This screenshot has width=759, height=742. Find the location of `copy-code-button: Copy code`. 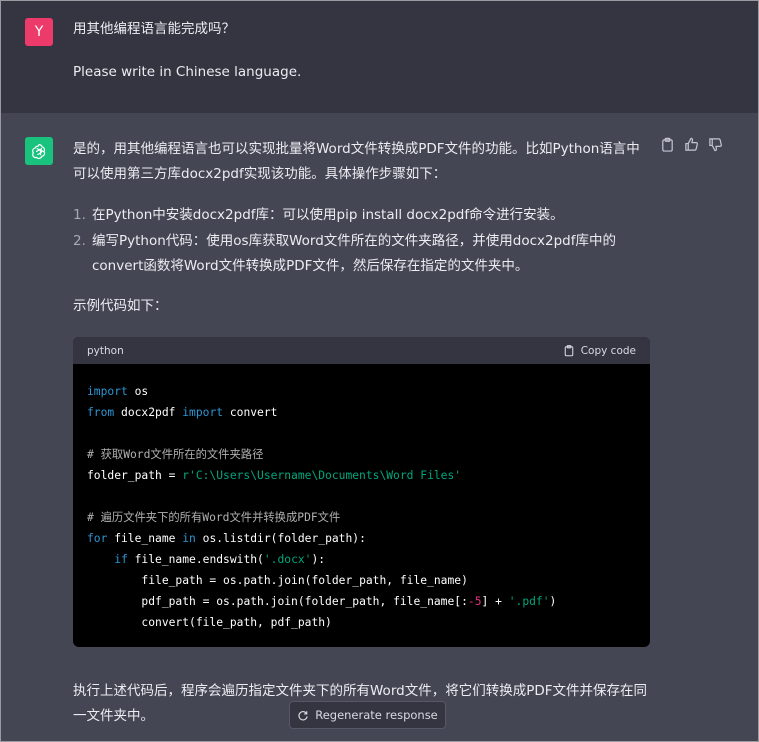

copy-code-button: Copy code is located at coordinates (599, 350).